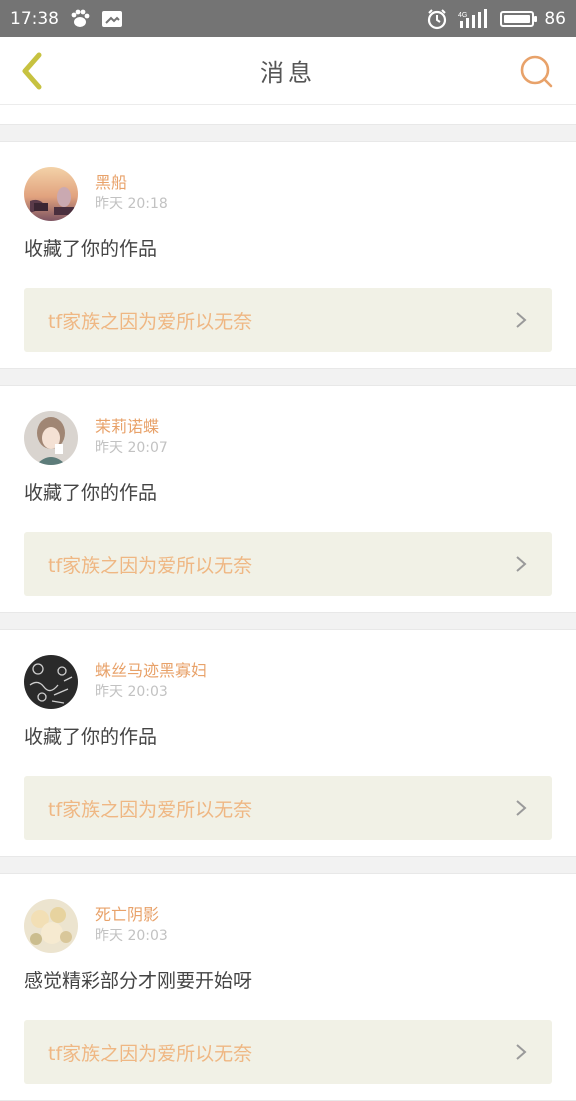  I want to click on signal-icon: 4G, so click(474, 18).